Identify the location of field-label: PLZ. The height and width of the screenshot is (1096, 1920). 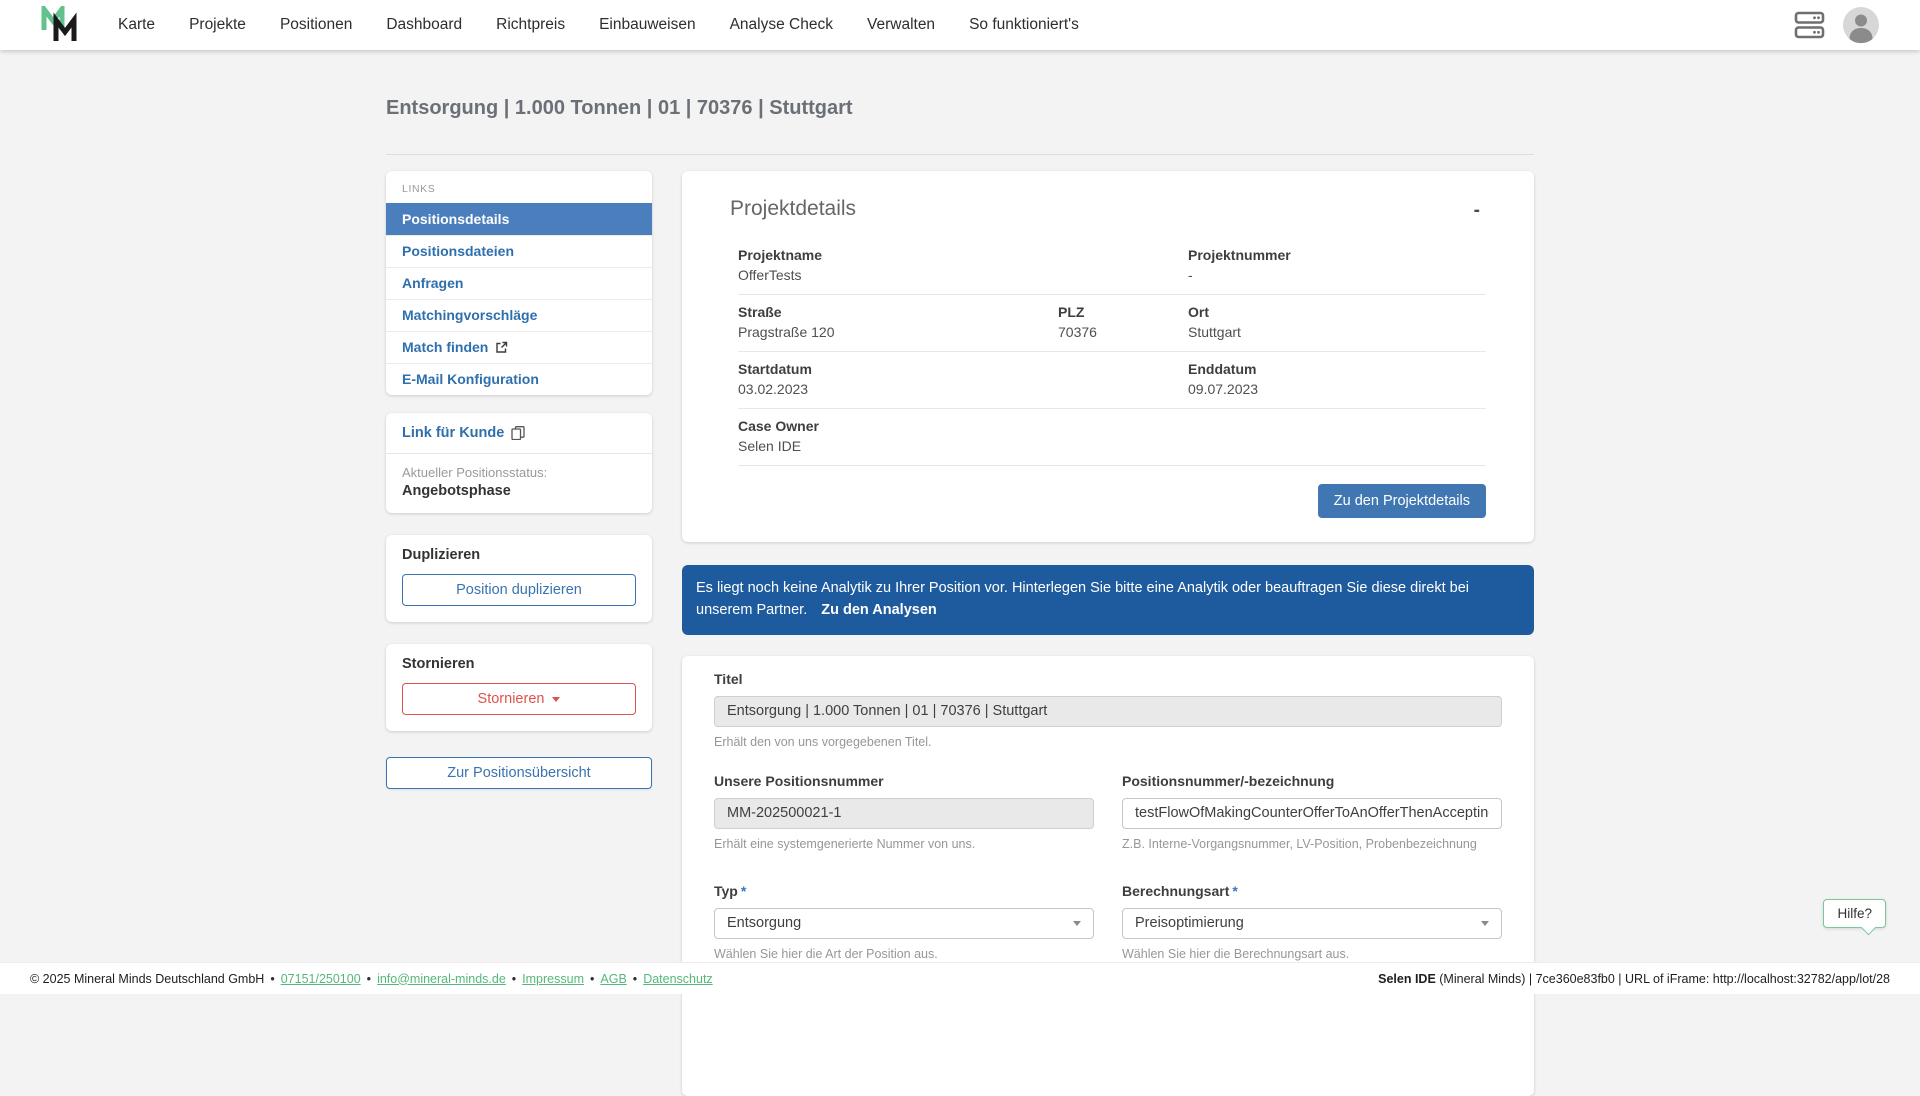
(1123, 312).